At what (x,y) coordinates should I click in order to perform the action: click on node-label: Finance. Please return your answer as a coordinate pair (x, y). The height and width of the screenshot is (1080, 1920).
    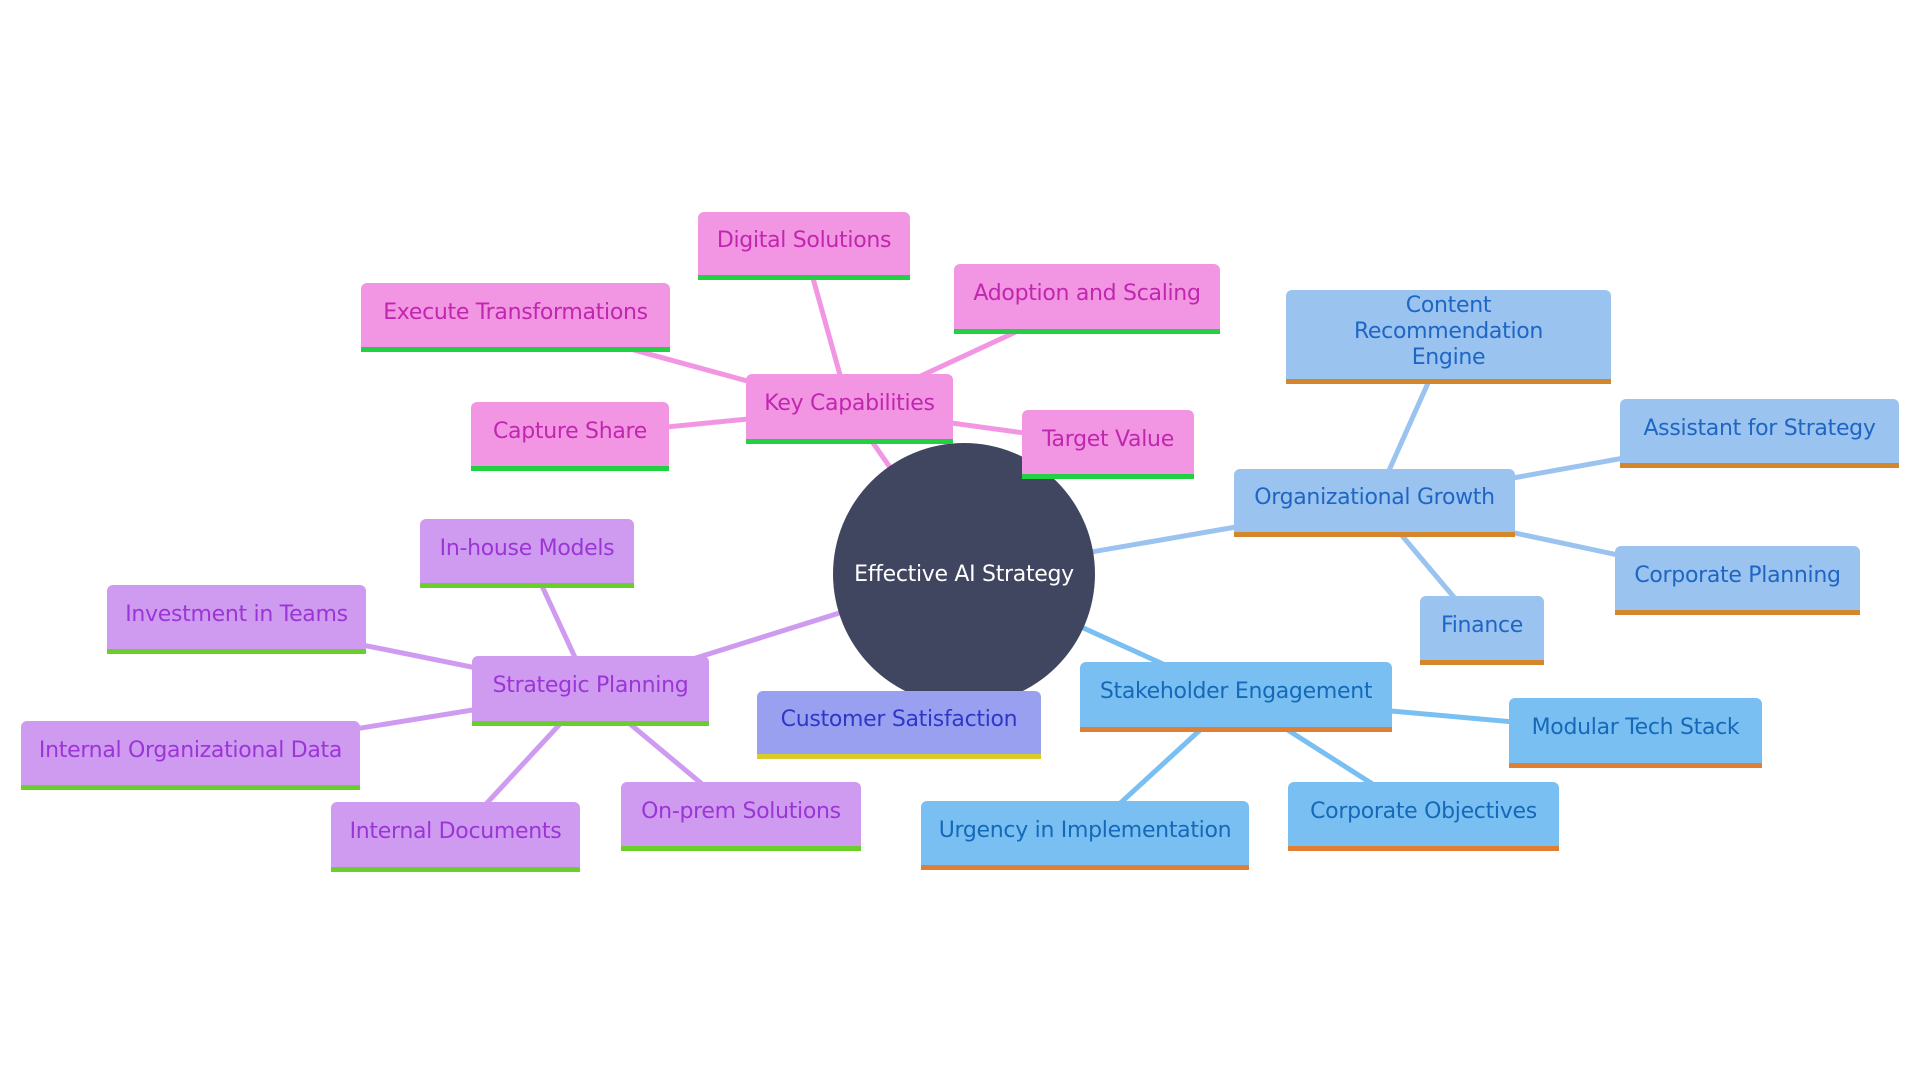
    Looking at the image, I should click on (1482, 625).